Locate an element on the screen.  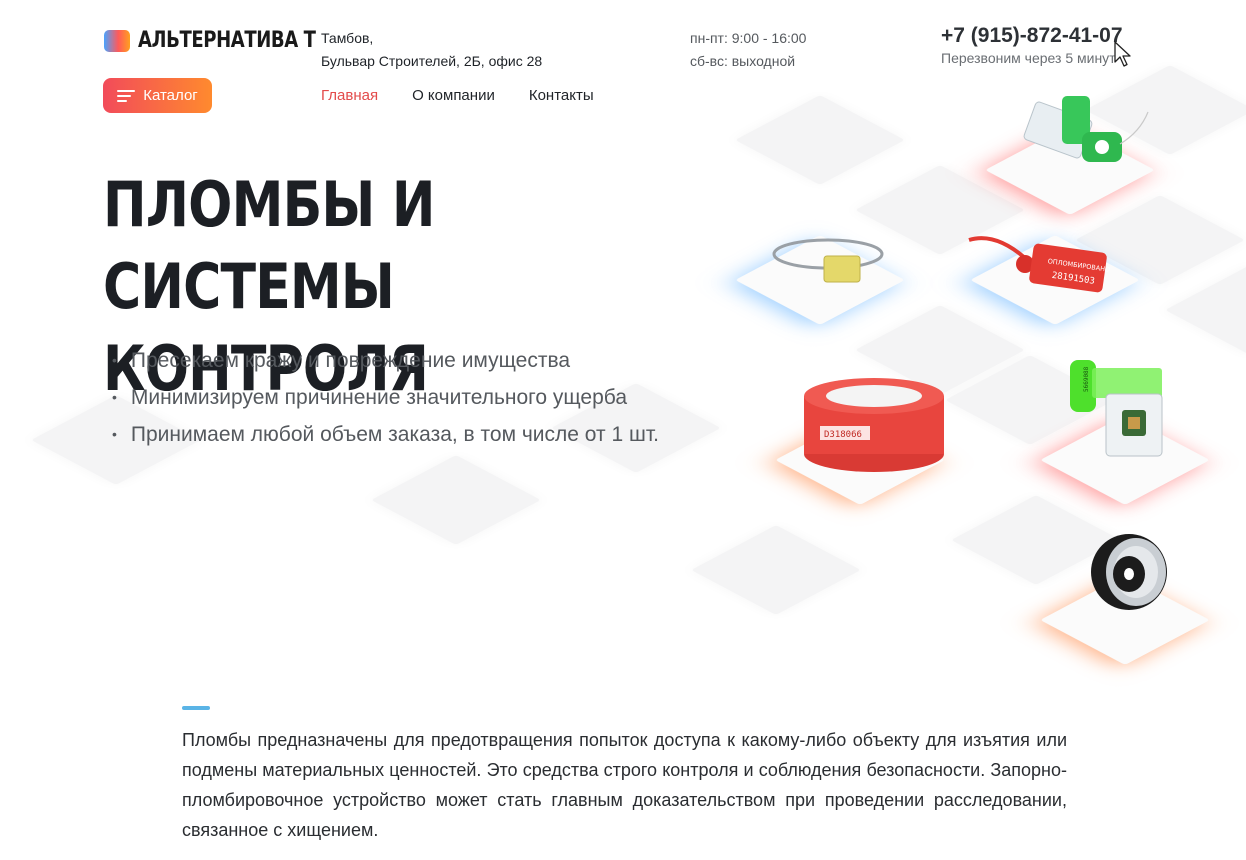
sealing-wire-spool-image is located at coordinates (1129, 572).